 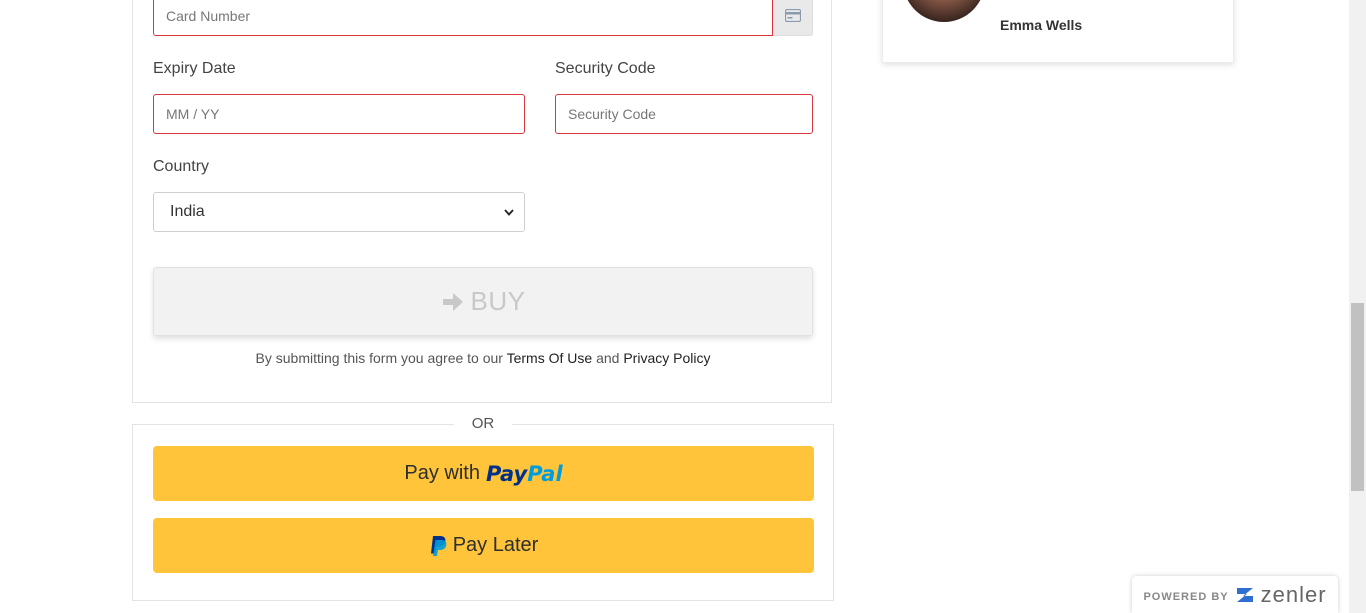 What do you see at coordinates (194, 68) in the screenshot?
I see `expiry-label: Expiry Date` at bounding box center [194, 68].